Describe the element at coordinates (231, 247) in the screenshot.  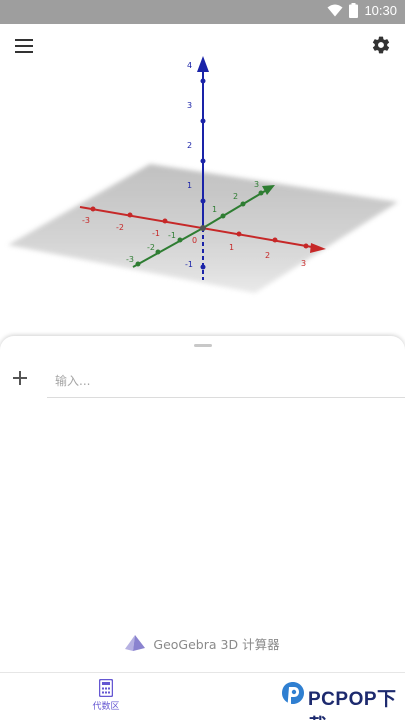
I see `x-tick-label: 1` at that location.